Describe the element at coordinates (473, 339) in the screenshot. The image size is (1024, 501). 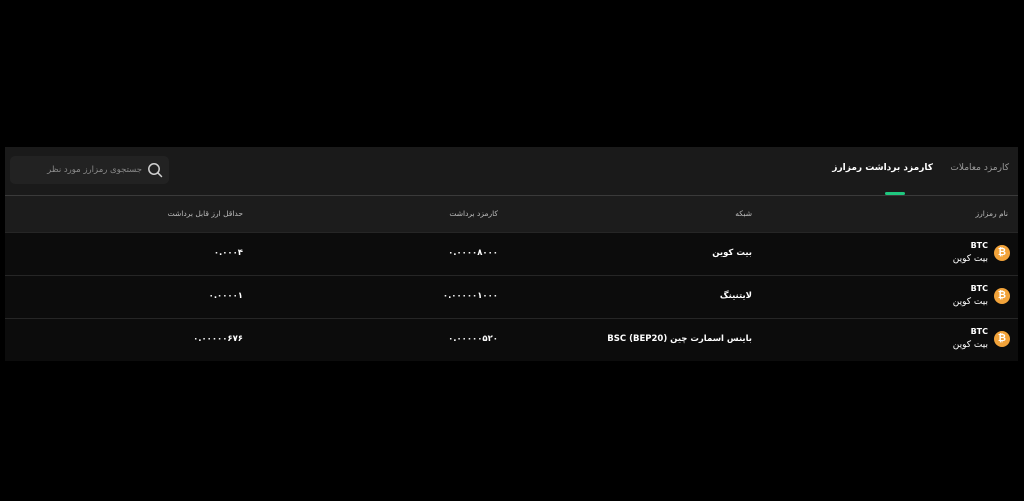
I see `fee-cell: ۰.۰۰۰۰۰۵۲۰` at that location.